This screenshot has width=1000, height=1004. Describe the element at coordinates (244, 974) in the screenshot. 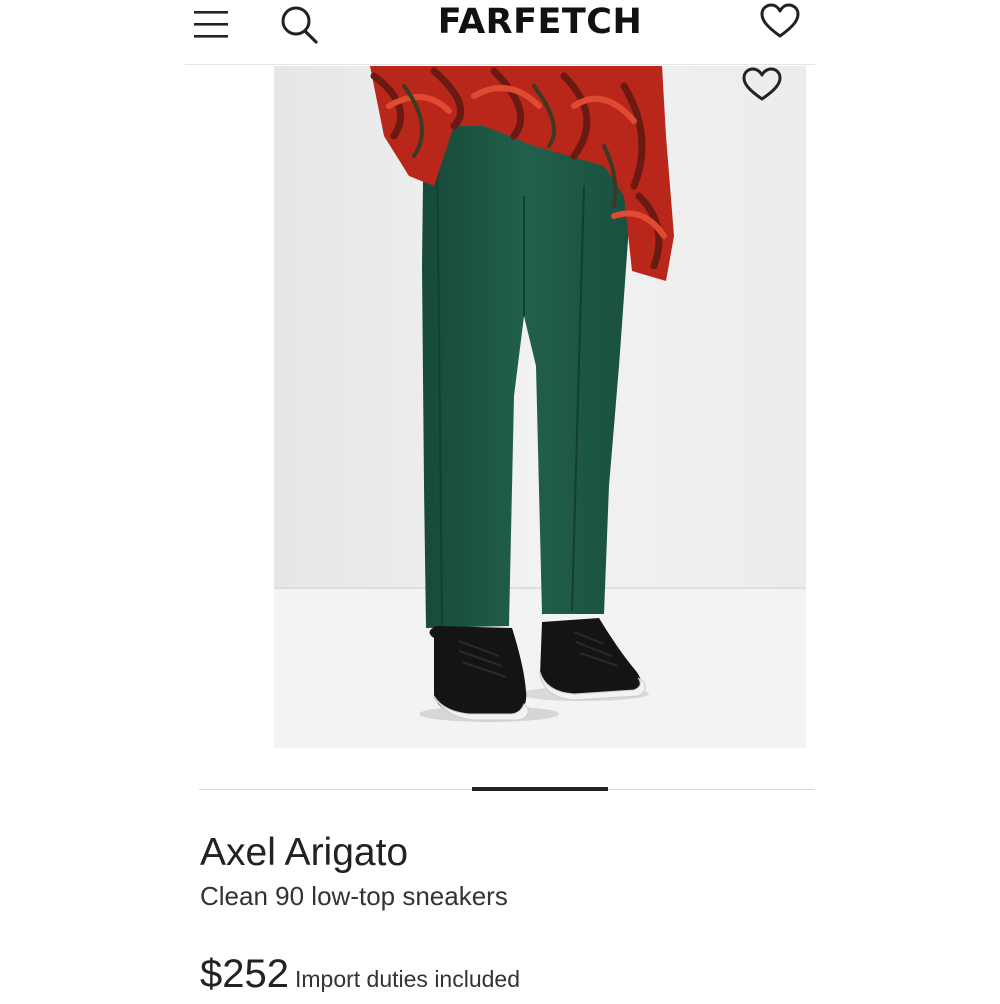

I see `product-price: $252` at that location.